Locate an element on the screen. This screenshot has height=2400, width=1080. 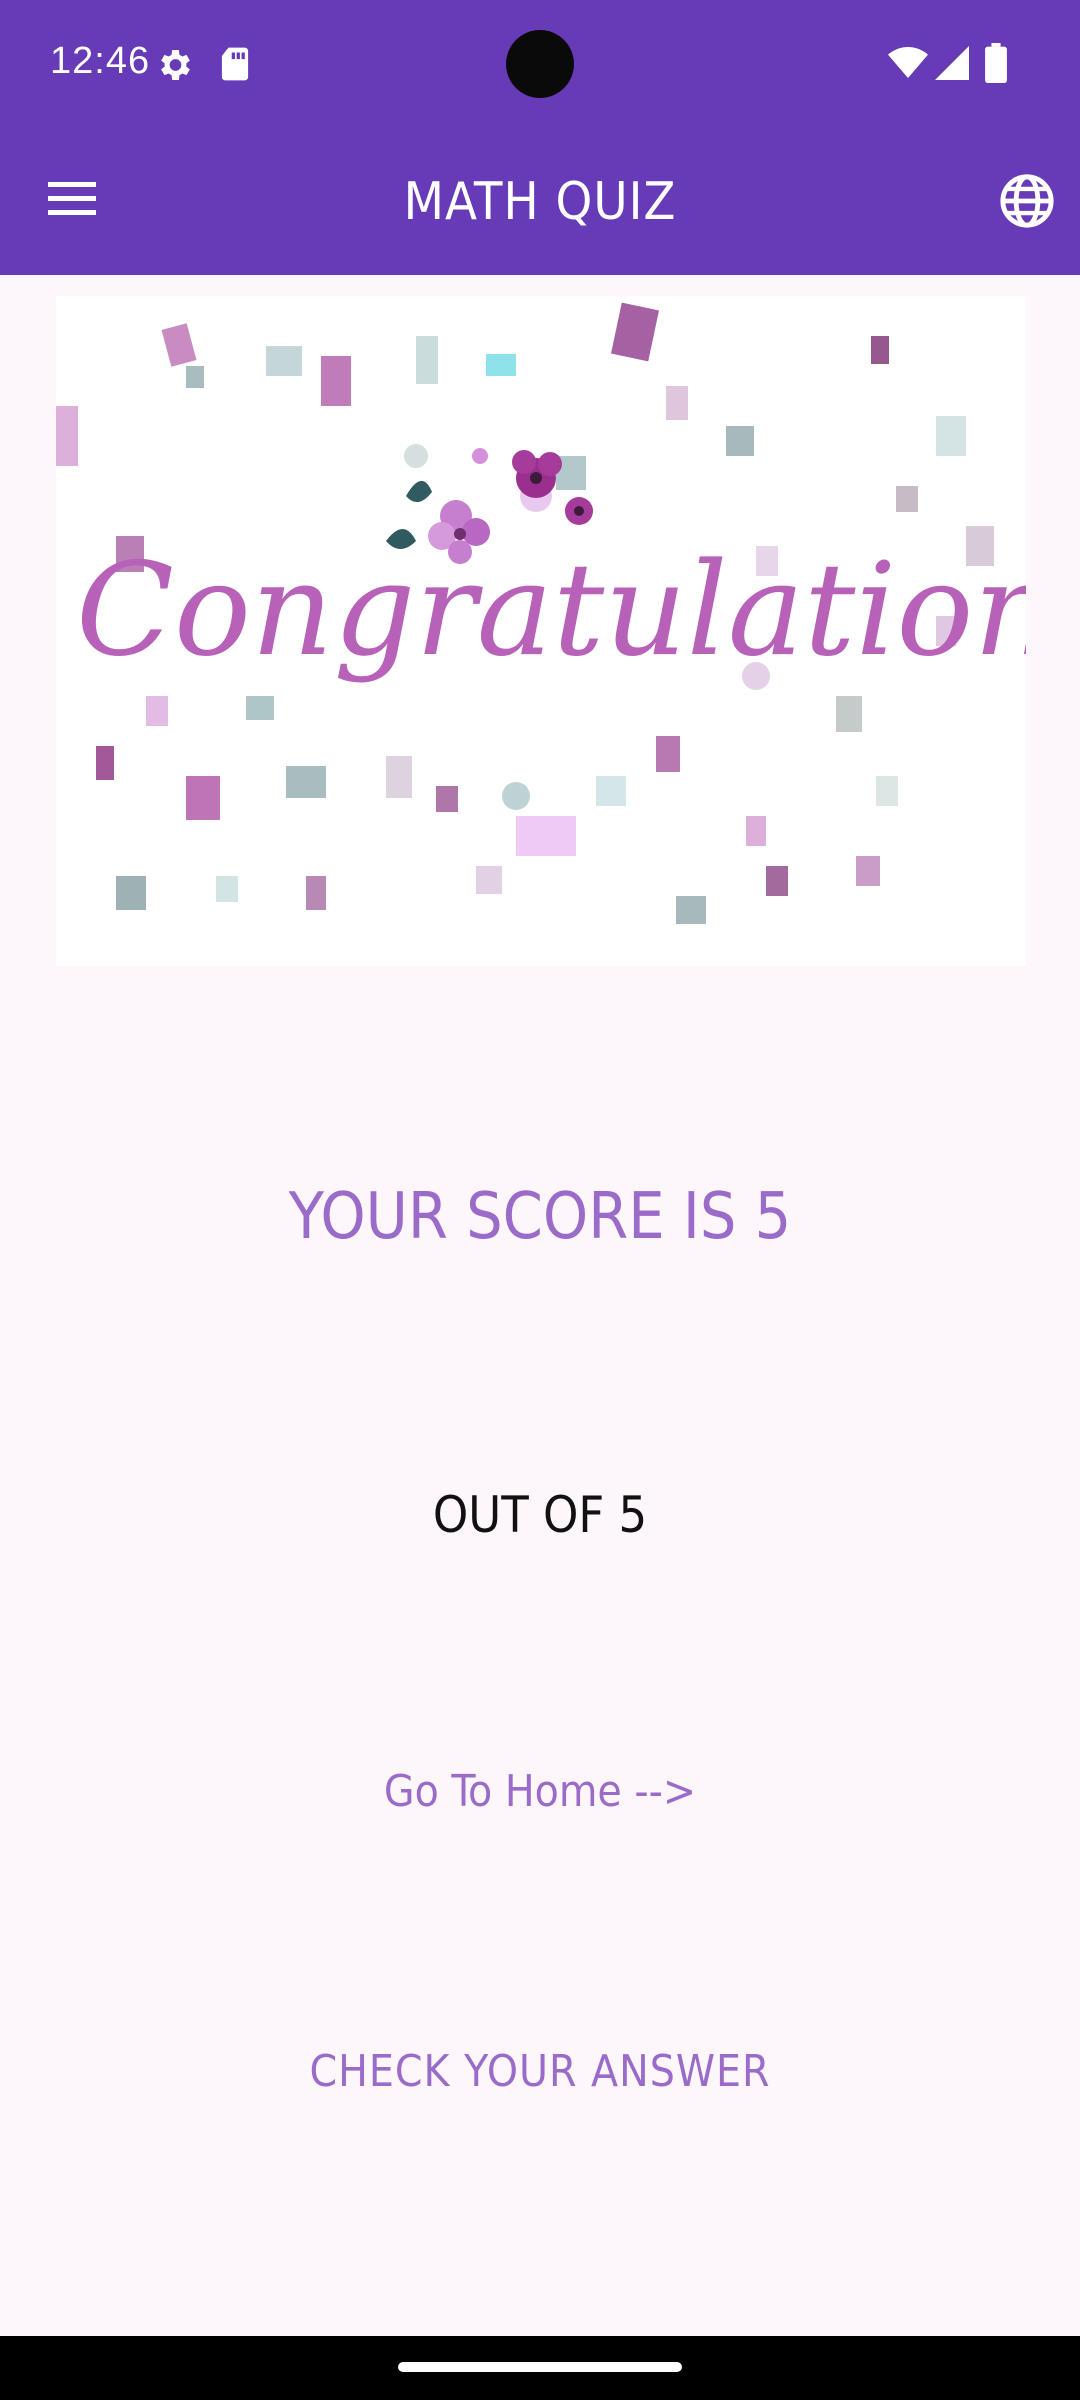
status-bar: 12:46 is located at coordinates (540, 64).